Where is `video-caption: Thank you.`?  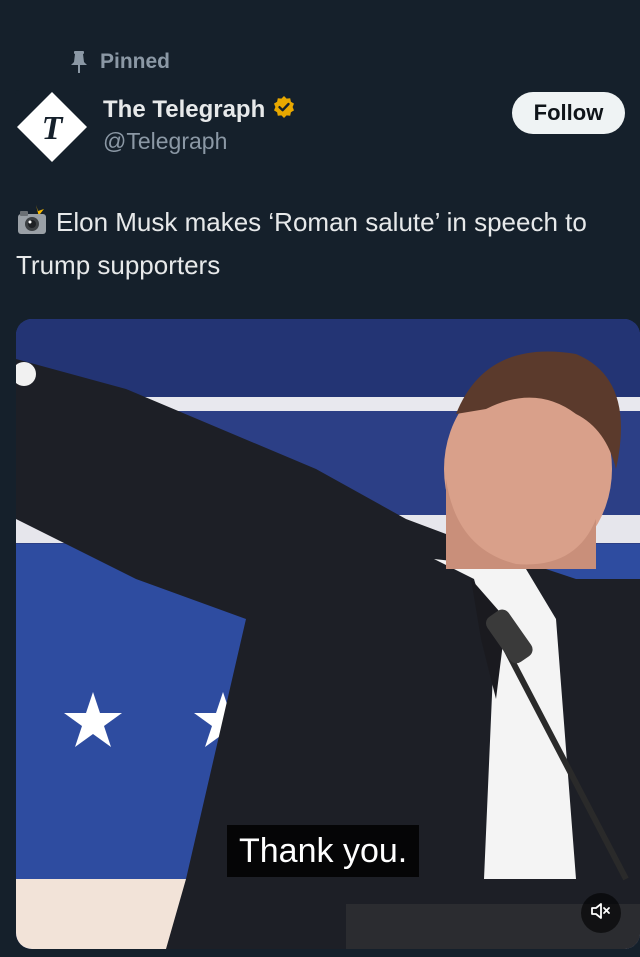
video-caption: Thank you. is located at coordinates (323, 851).